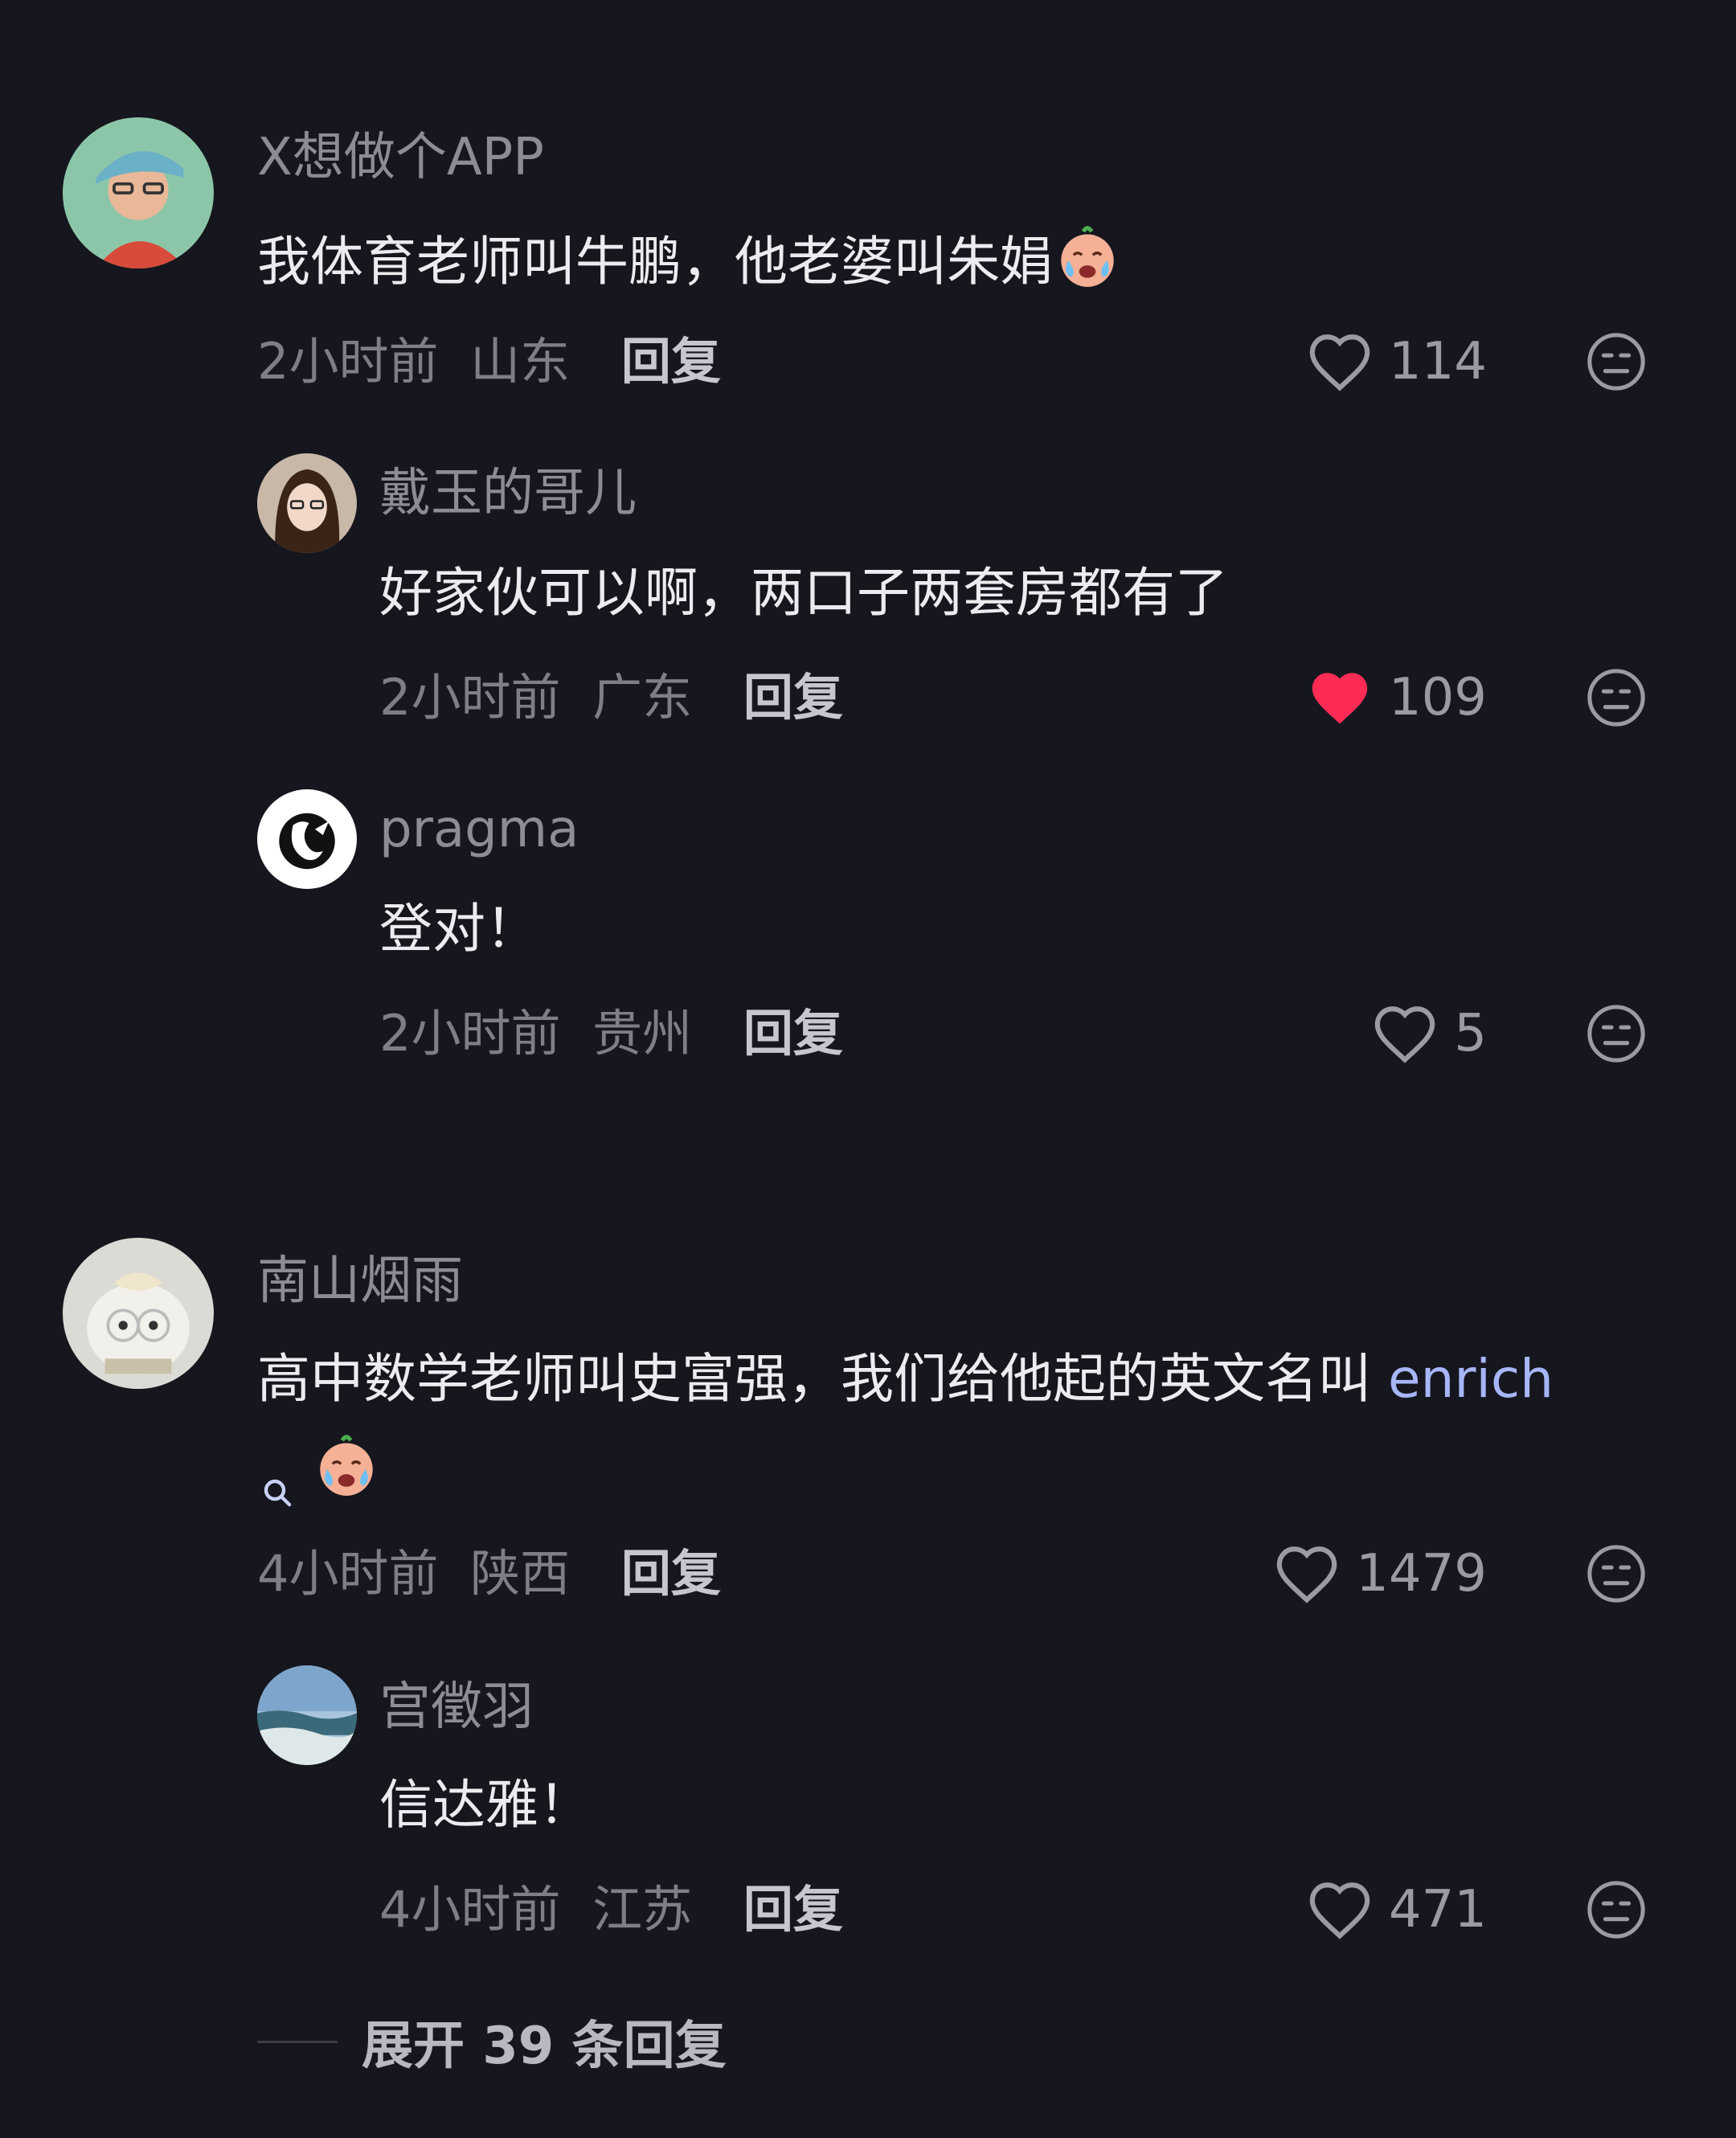  Describe the element at coordinates (508, 493) in the screenshot. I see `comment-username: 戴玉的哥儿` at that location.